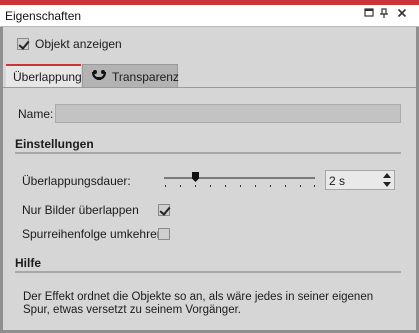  I want to click on tab-transparenz: Transparenz, so click(130, 75).